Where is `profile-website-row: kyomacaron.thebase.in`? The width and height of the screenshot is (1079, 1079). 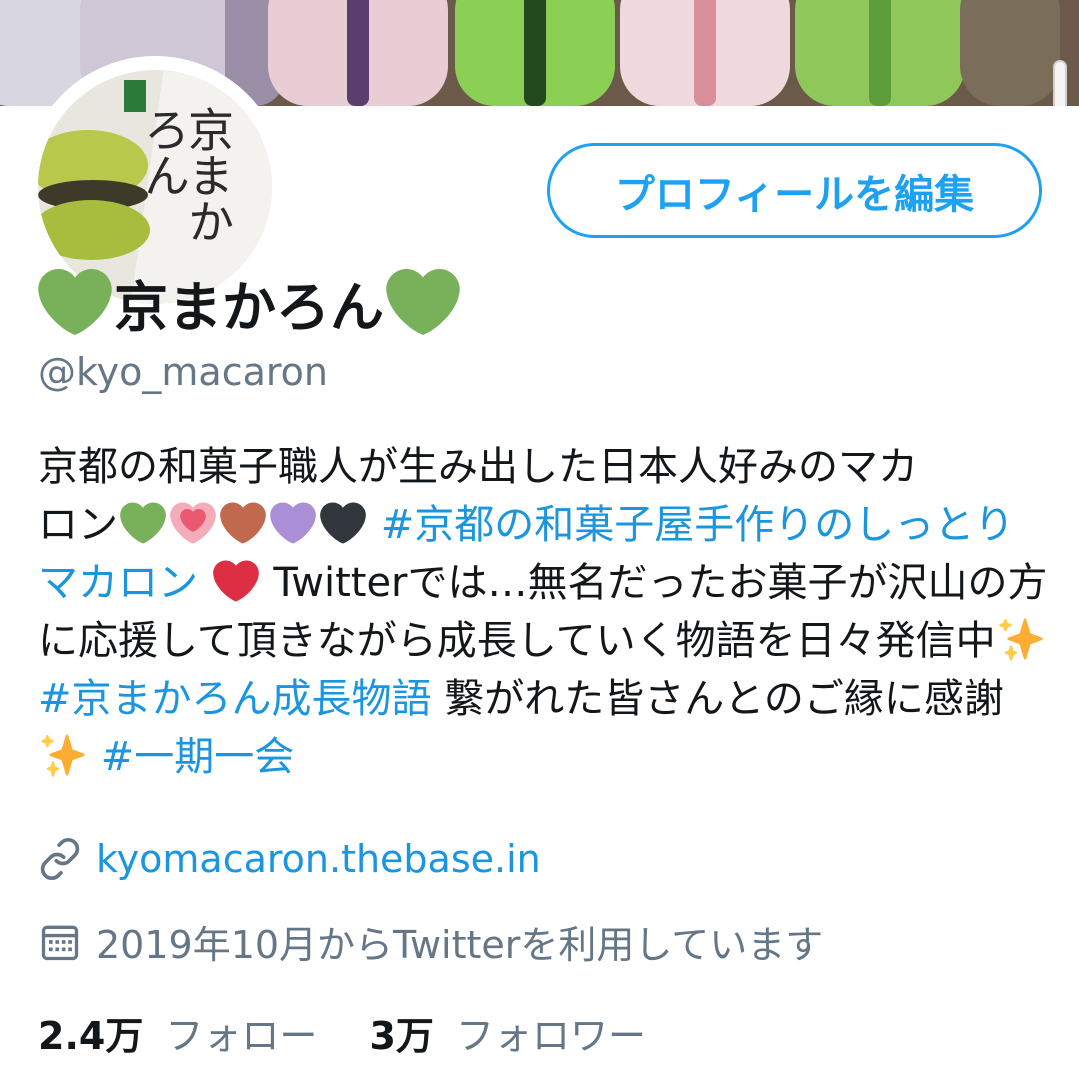 profile-website-row: kyomacaron.thebase.in is located at coordinates (289, 859).